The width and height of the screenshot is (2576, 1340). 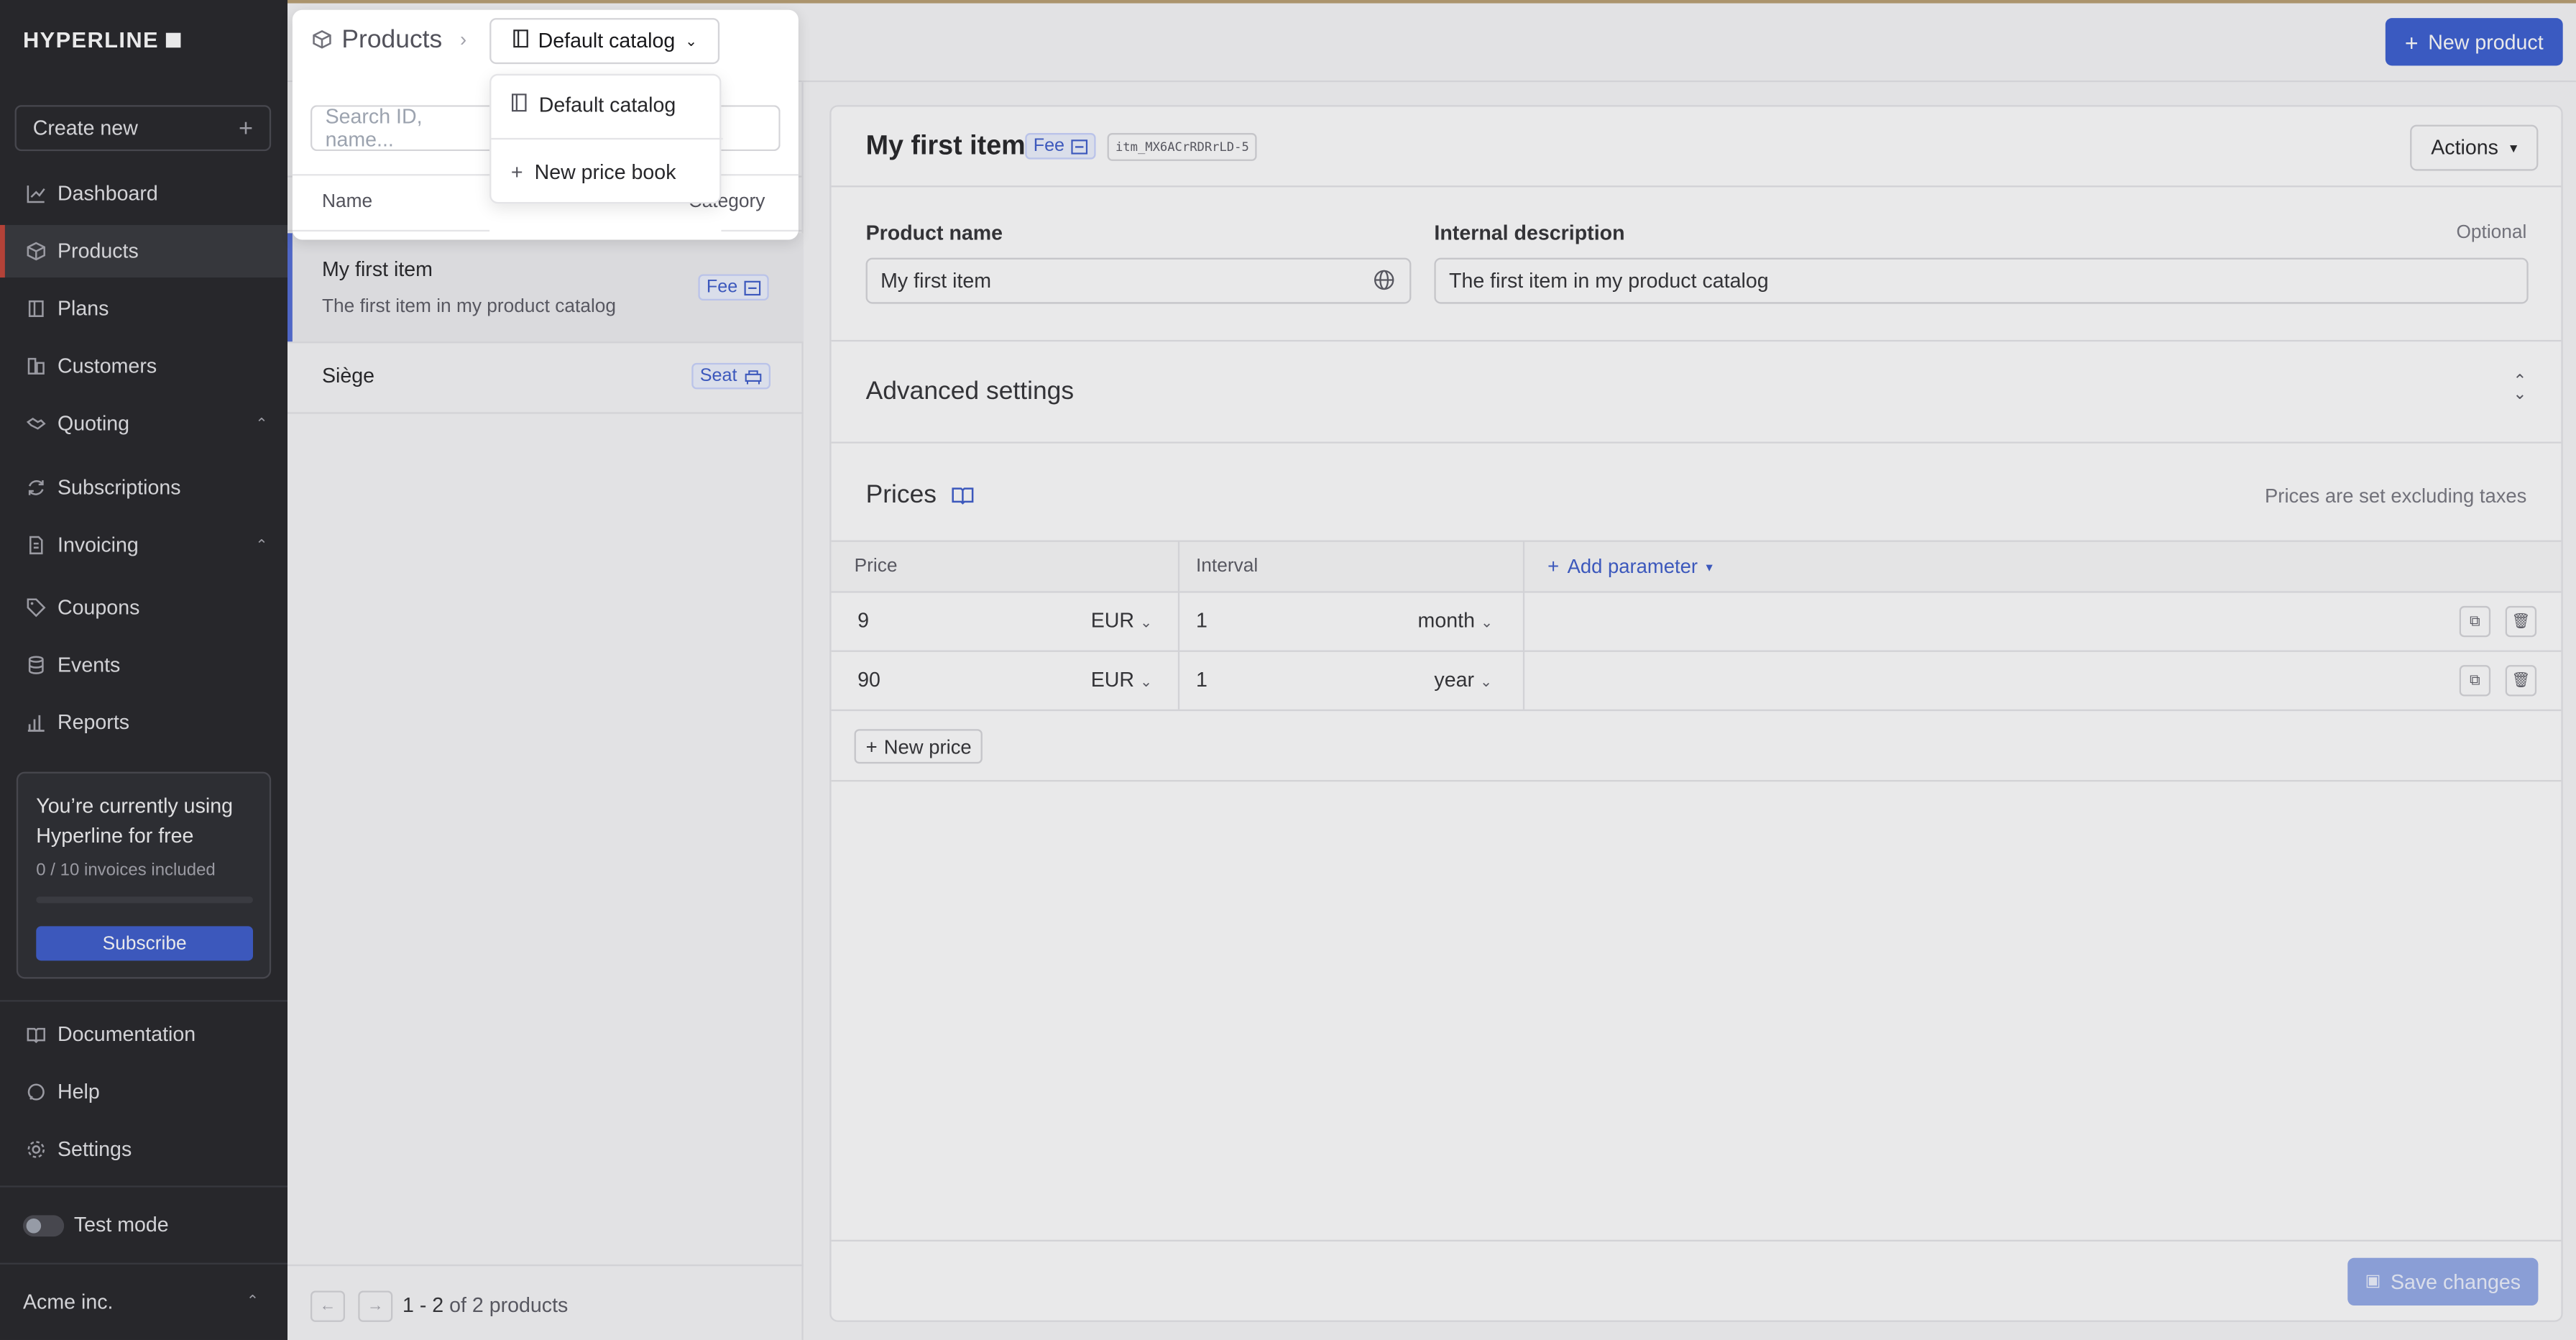 What do you see at coordinates (509, 1306) in the screenshot?
I see `pagination-total: of 2 products` at bounding box center [509, 1306].